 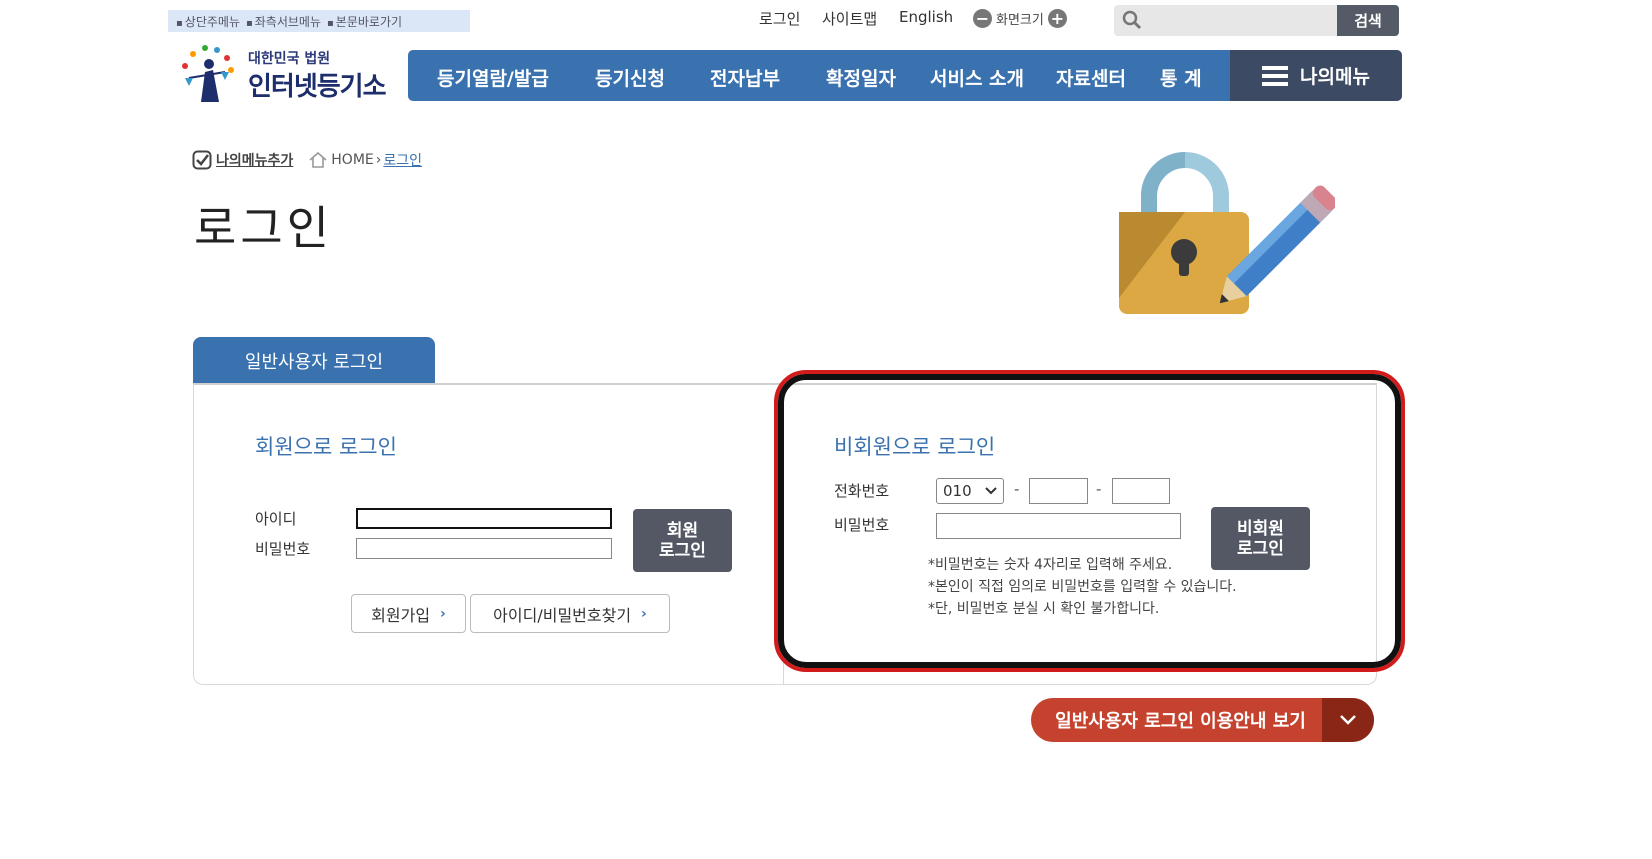 What do you see at coordinates (318, 160) in the screenshot?
I see `home-icon` at bounding box center [318, 160].